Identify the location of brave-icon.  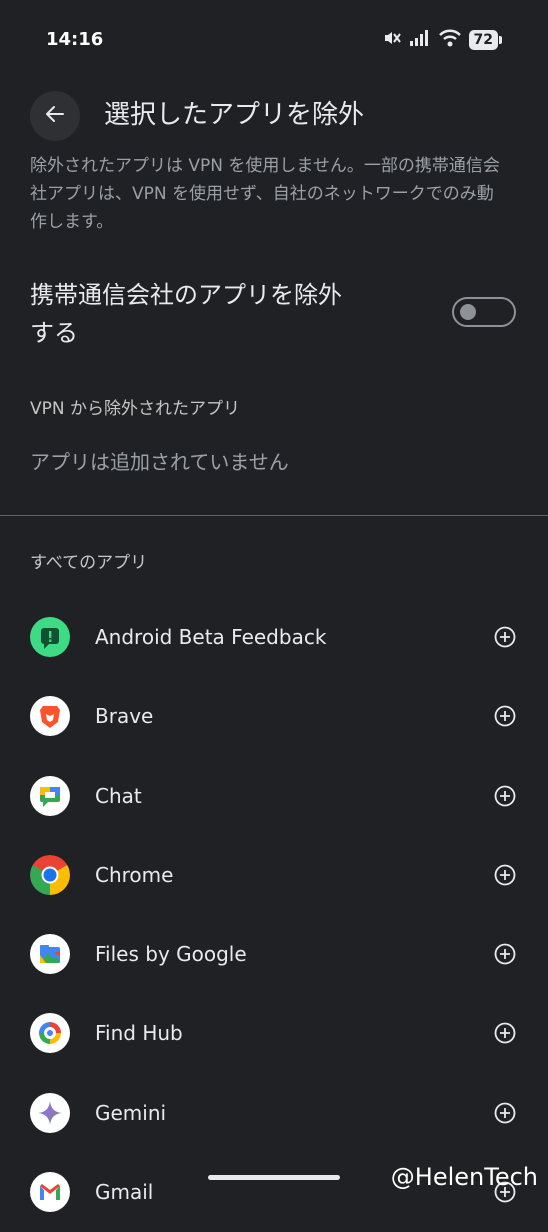
(50, 716).